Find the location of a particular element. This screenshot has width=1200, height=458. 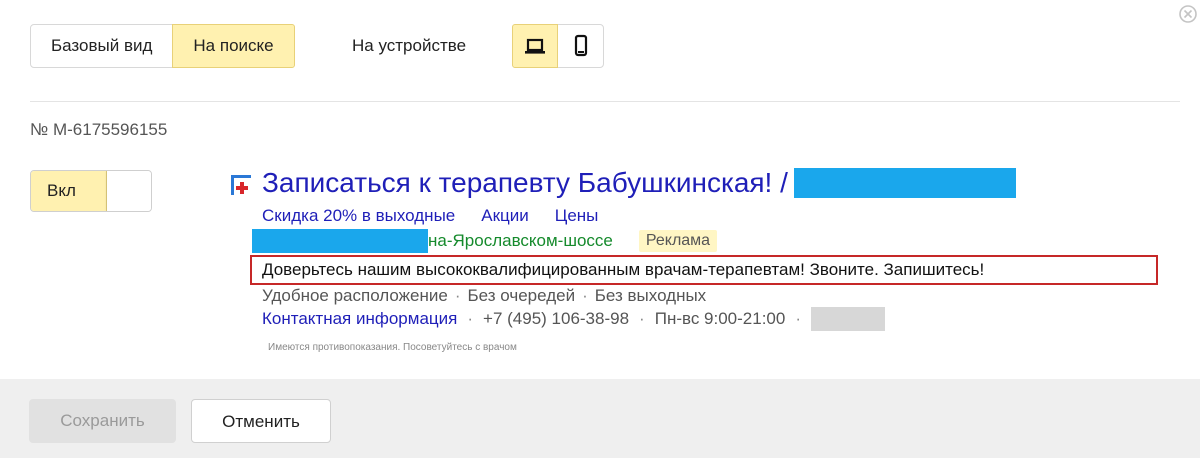

redacted-contact-part is located at coordinates (848, 319).